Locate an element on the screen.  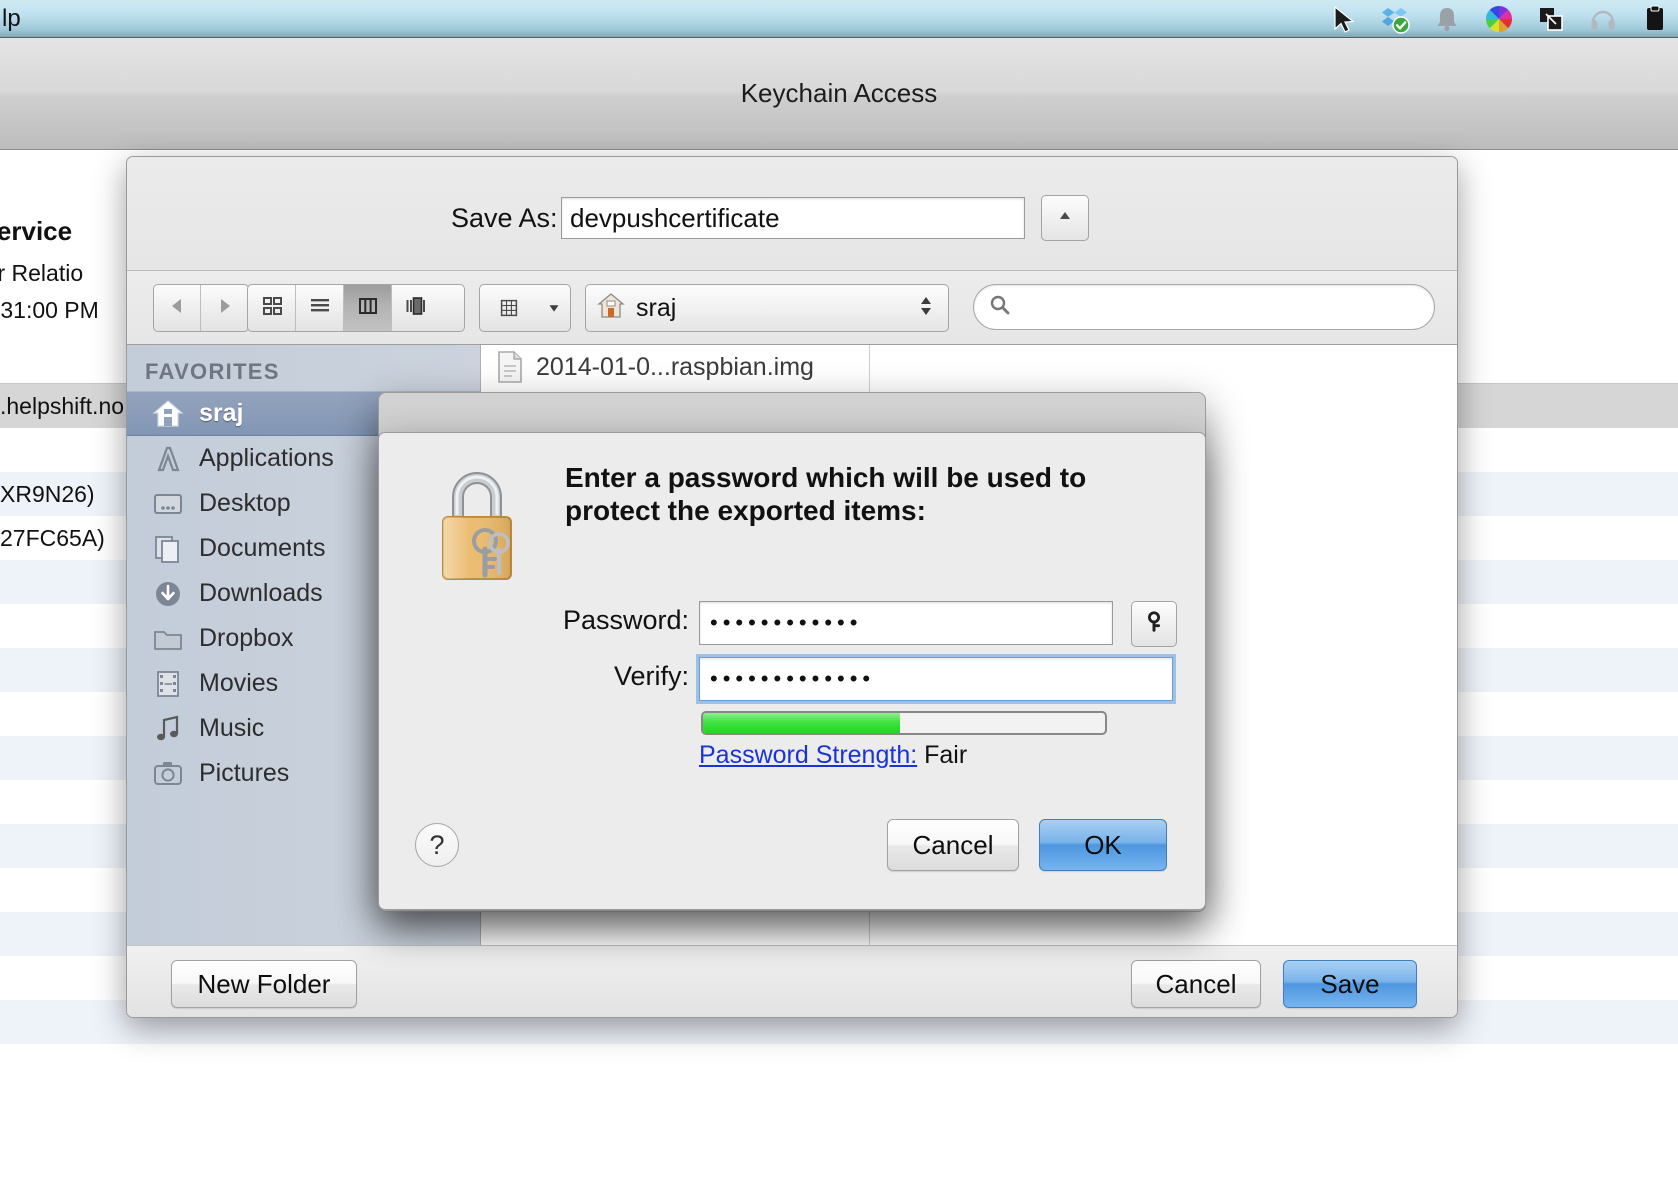
updown-stepper-icon is located at coordinates (926, 308).